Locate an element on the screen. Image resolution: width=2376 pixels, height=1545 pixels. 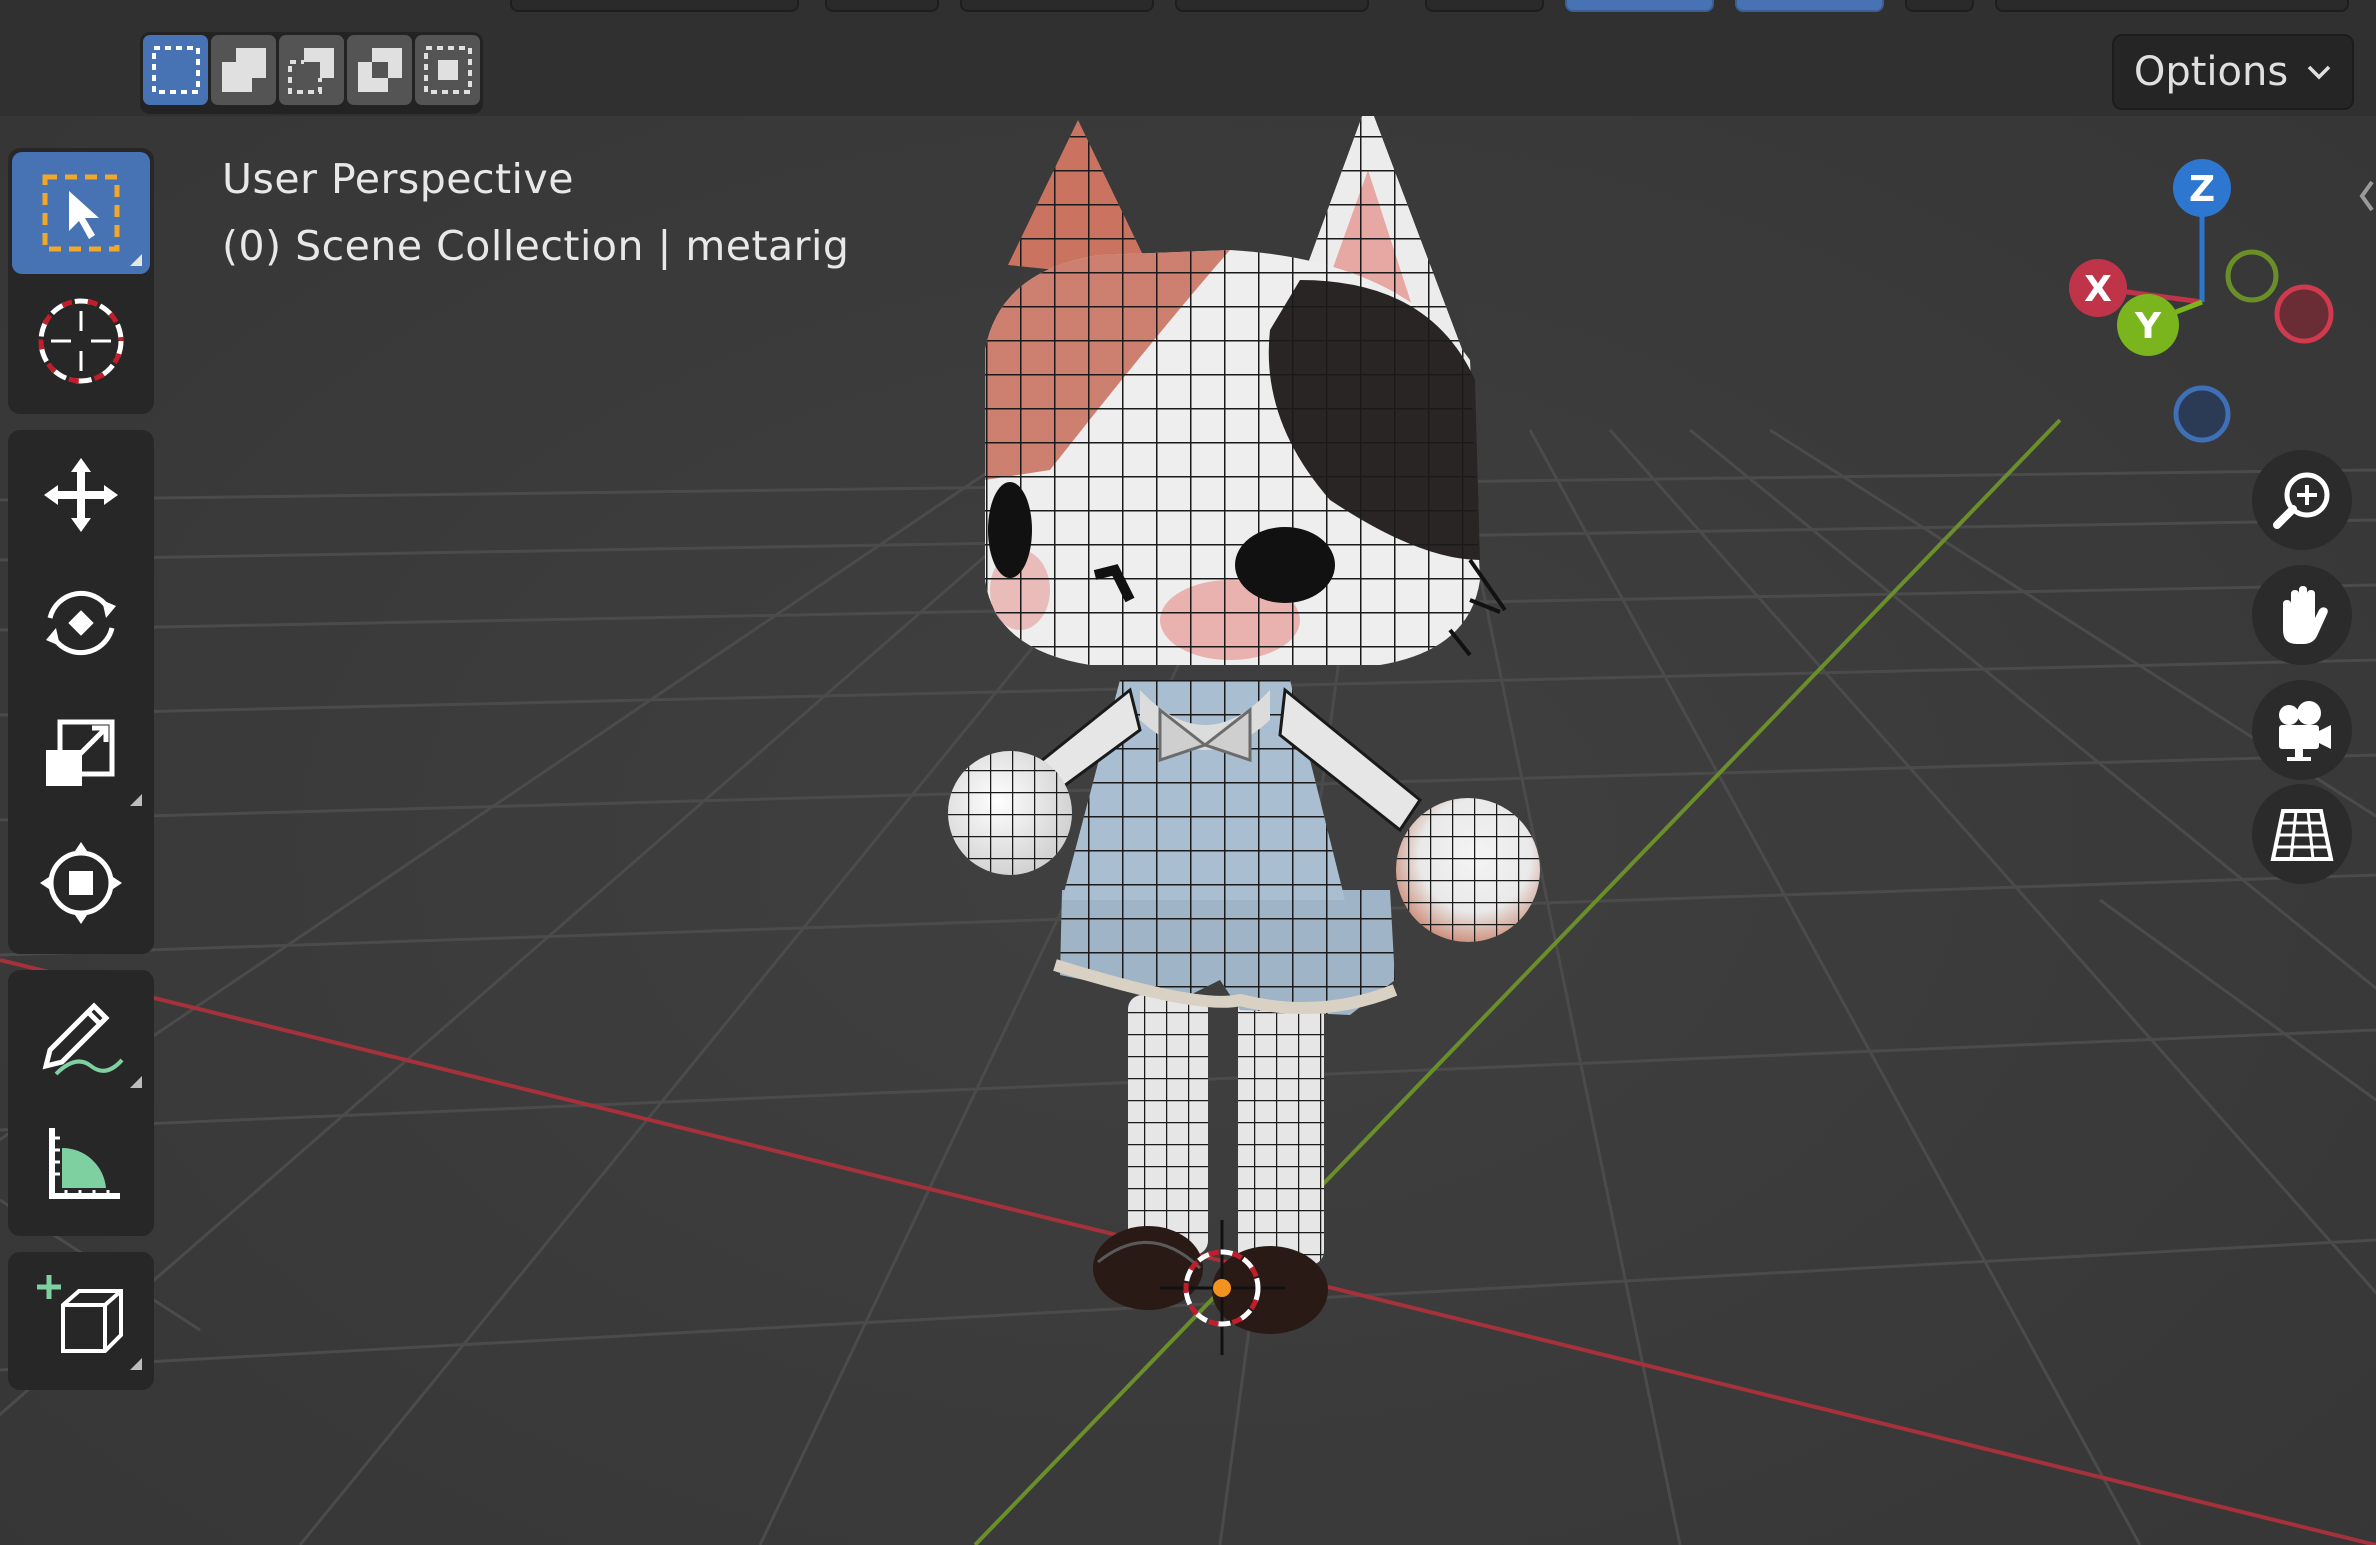
pan-button is located at coordinates (2302, 615).